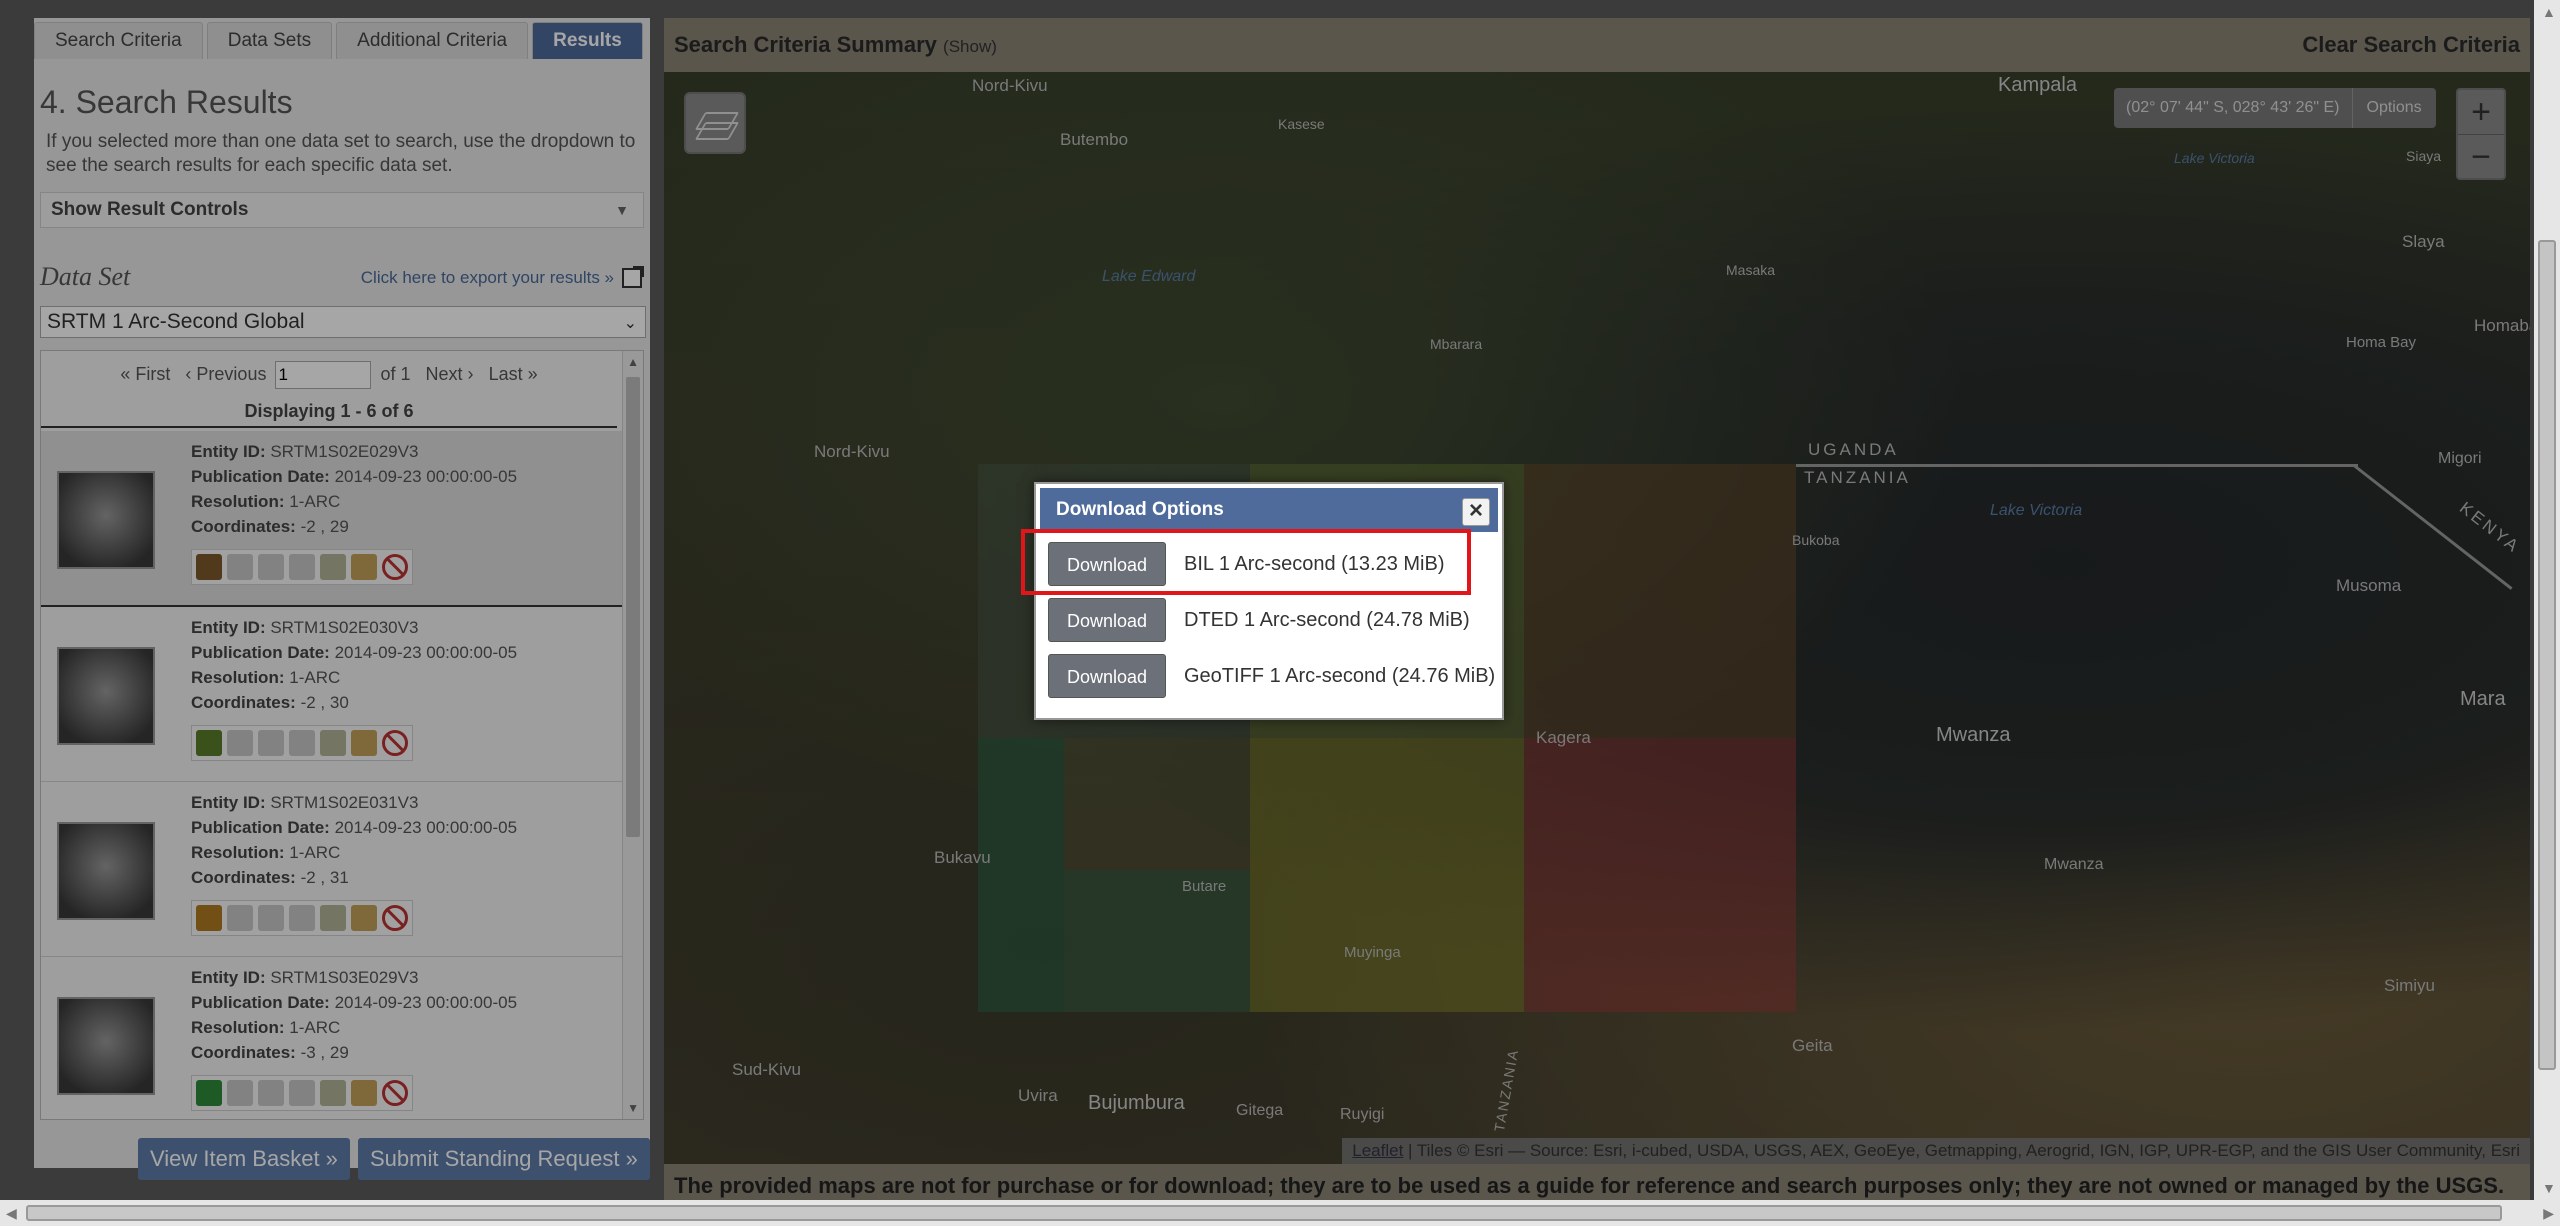 This screenshot has width=2560, height=1226. What do you see at coordinates (2393, 108) in the screenshot?
I see `coordinate-options-button: Options` at bounding box center [2393, 108].